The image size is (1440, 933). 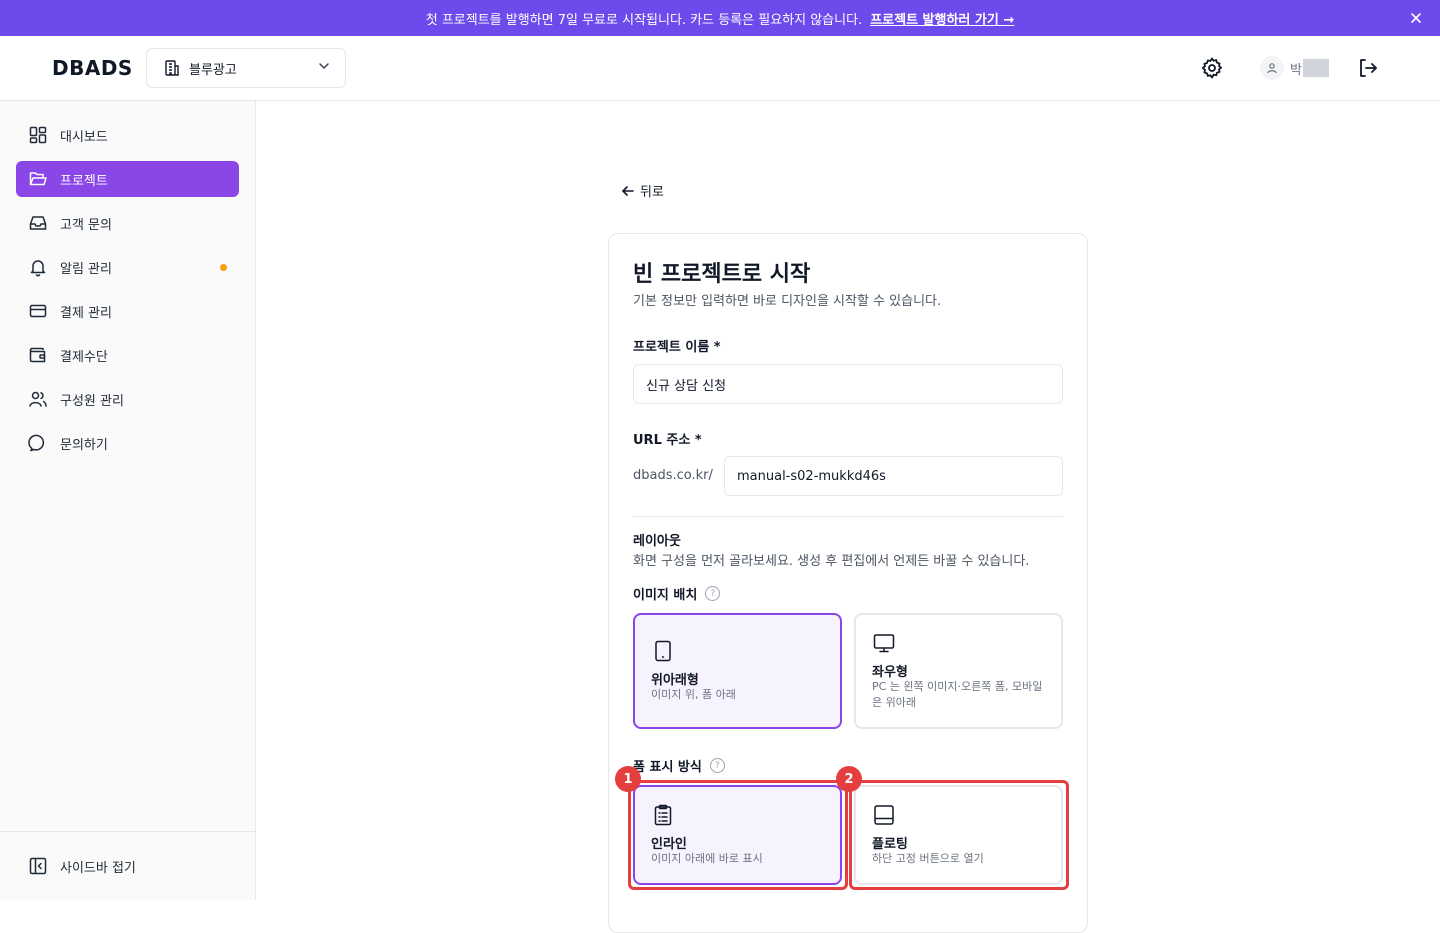 I want to click on sidebar-item-projects: 프로젝트, so click(x=127, y=179).